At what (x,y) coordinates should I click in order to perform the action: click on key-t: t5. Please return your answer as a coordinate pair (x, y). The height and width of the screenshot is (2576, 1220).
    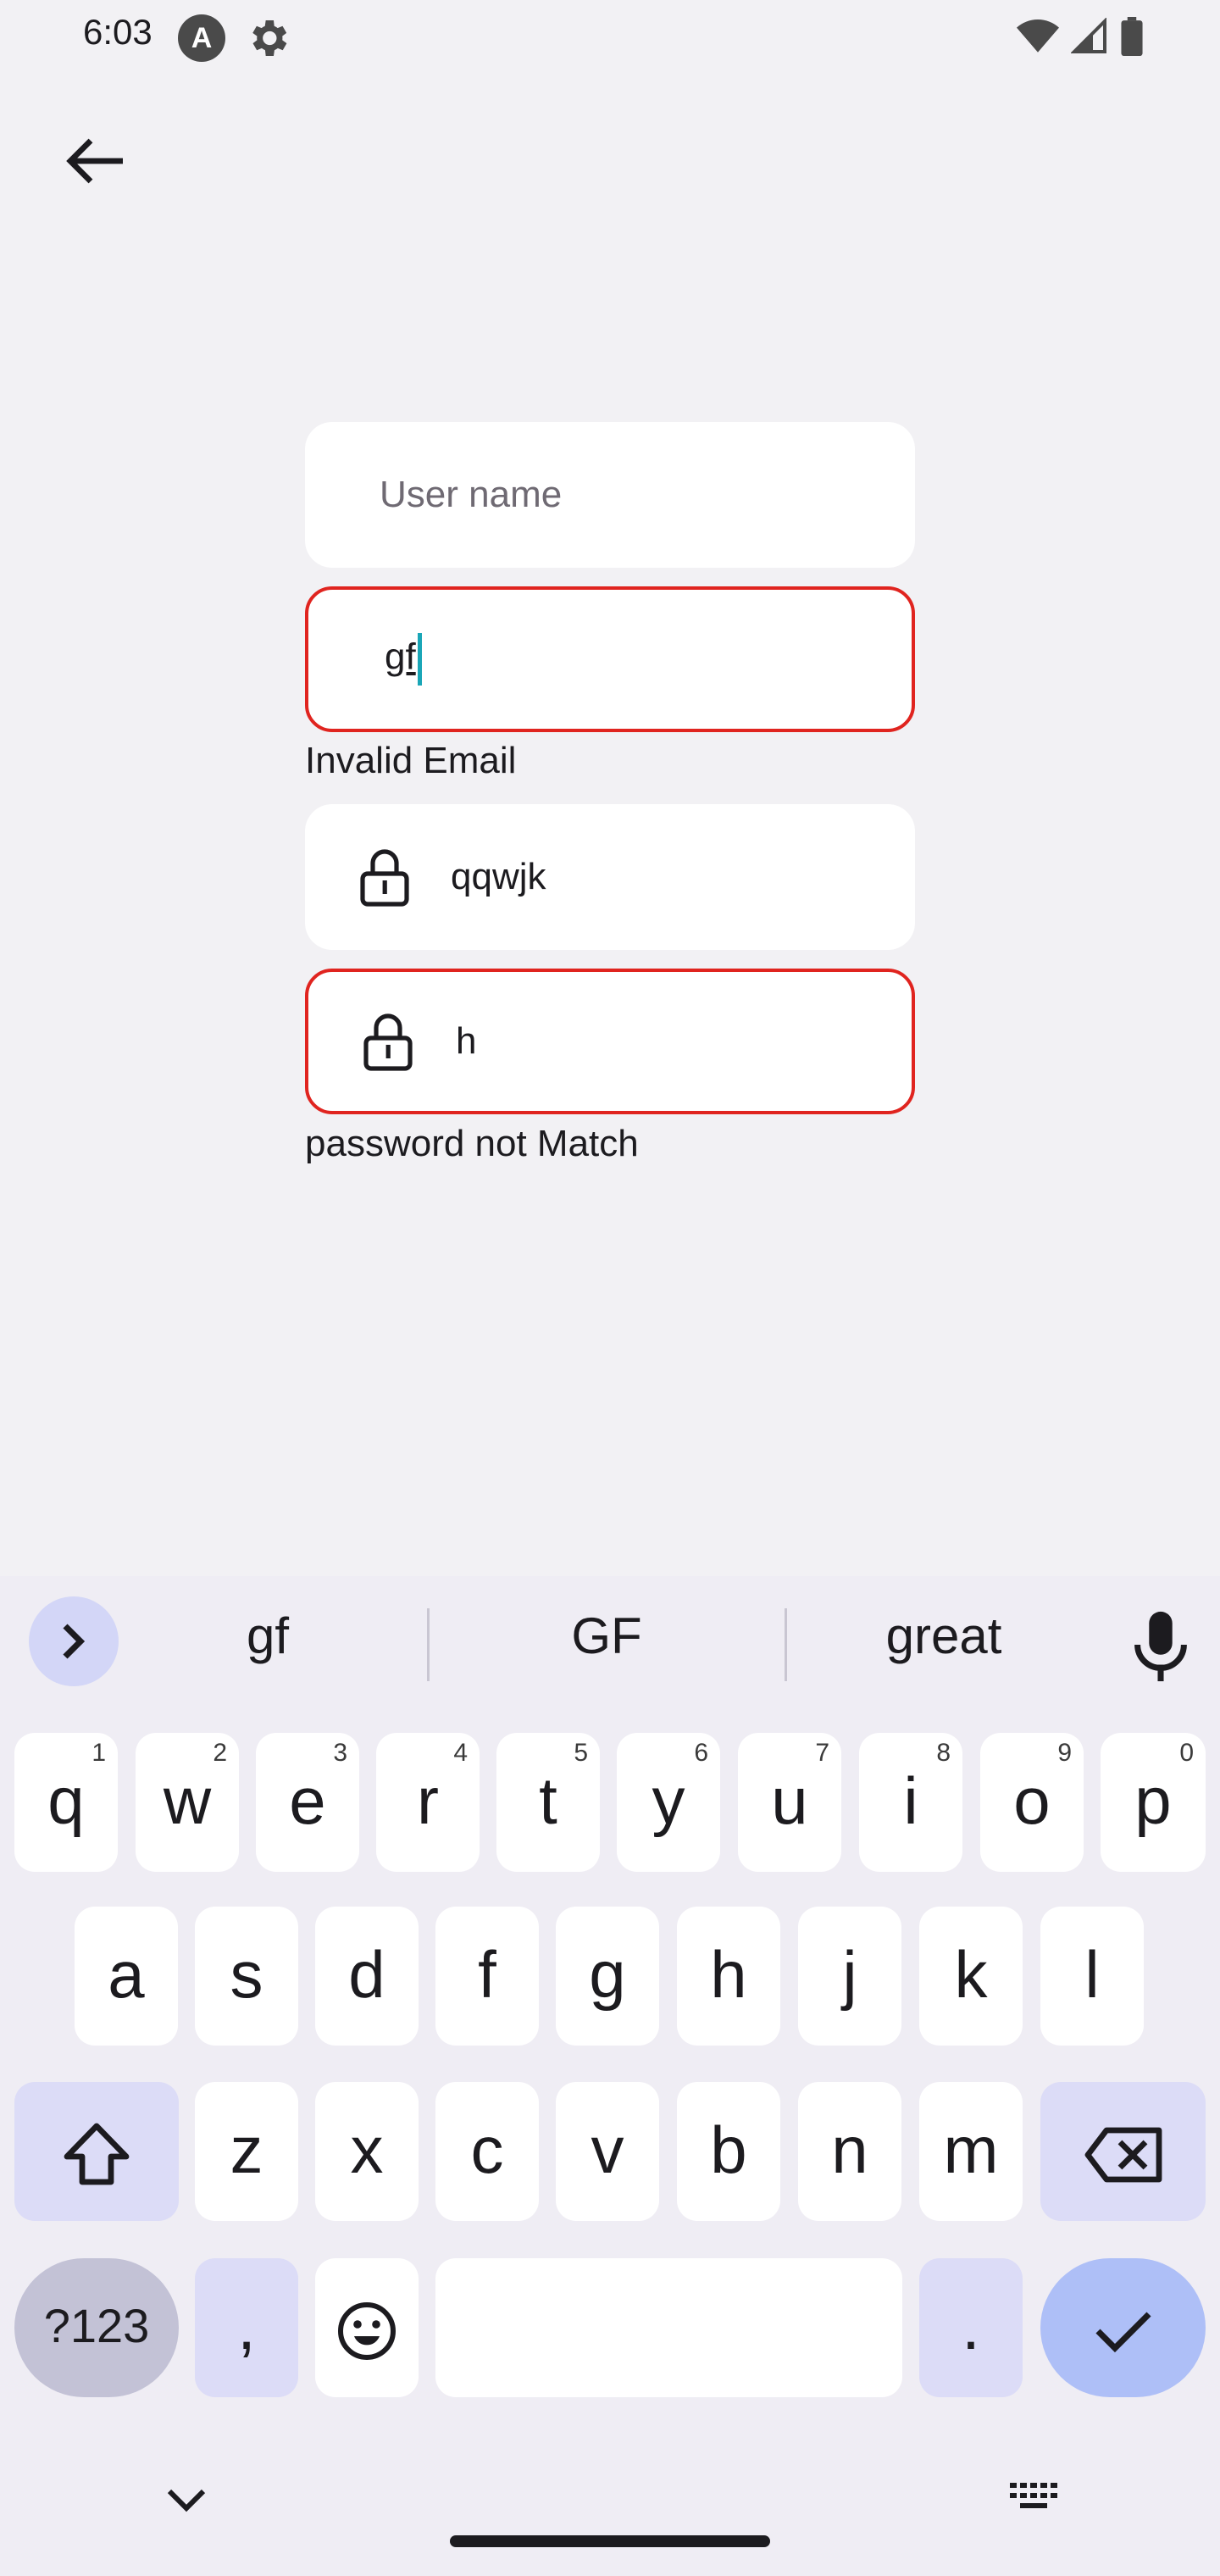
    Looking at the image, I should click on (548, 1803).